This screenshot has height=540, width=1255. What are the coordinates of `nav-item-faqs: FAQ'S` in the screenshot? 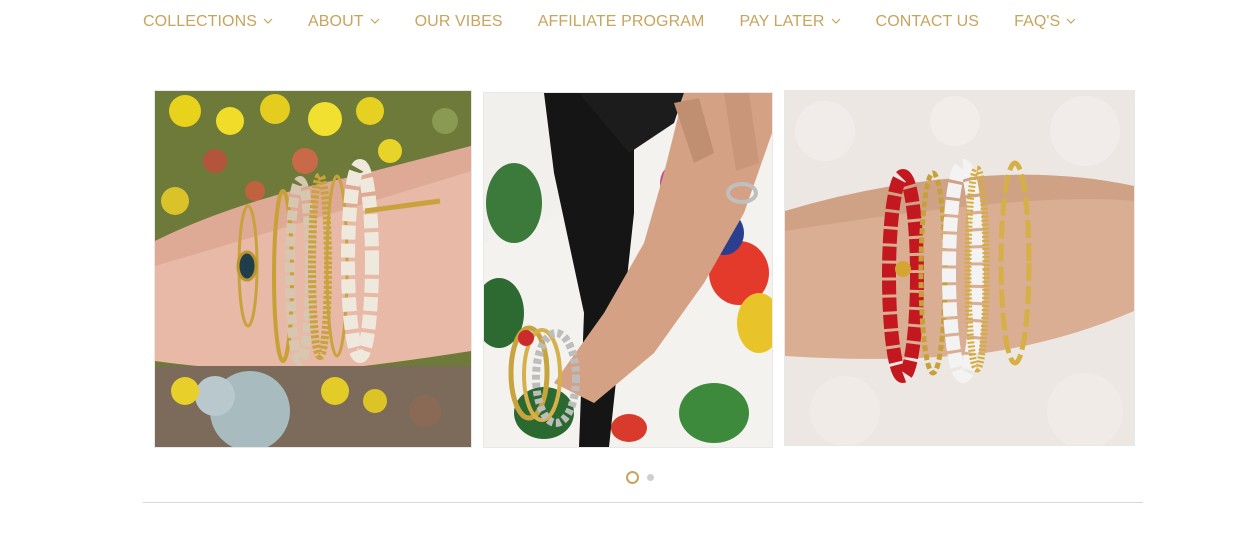 It's located at (1045, 22).